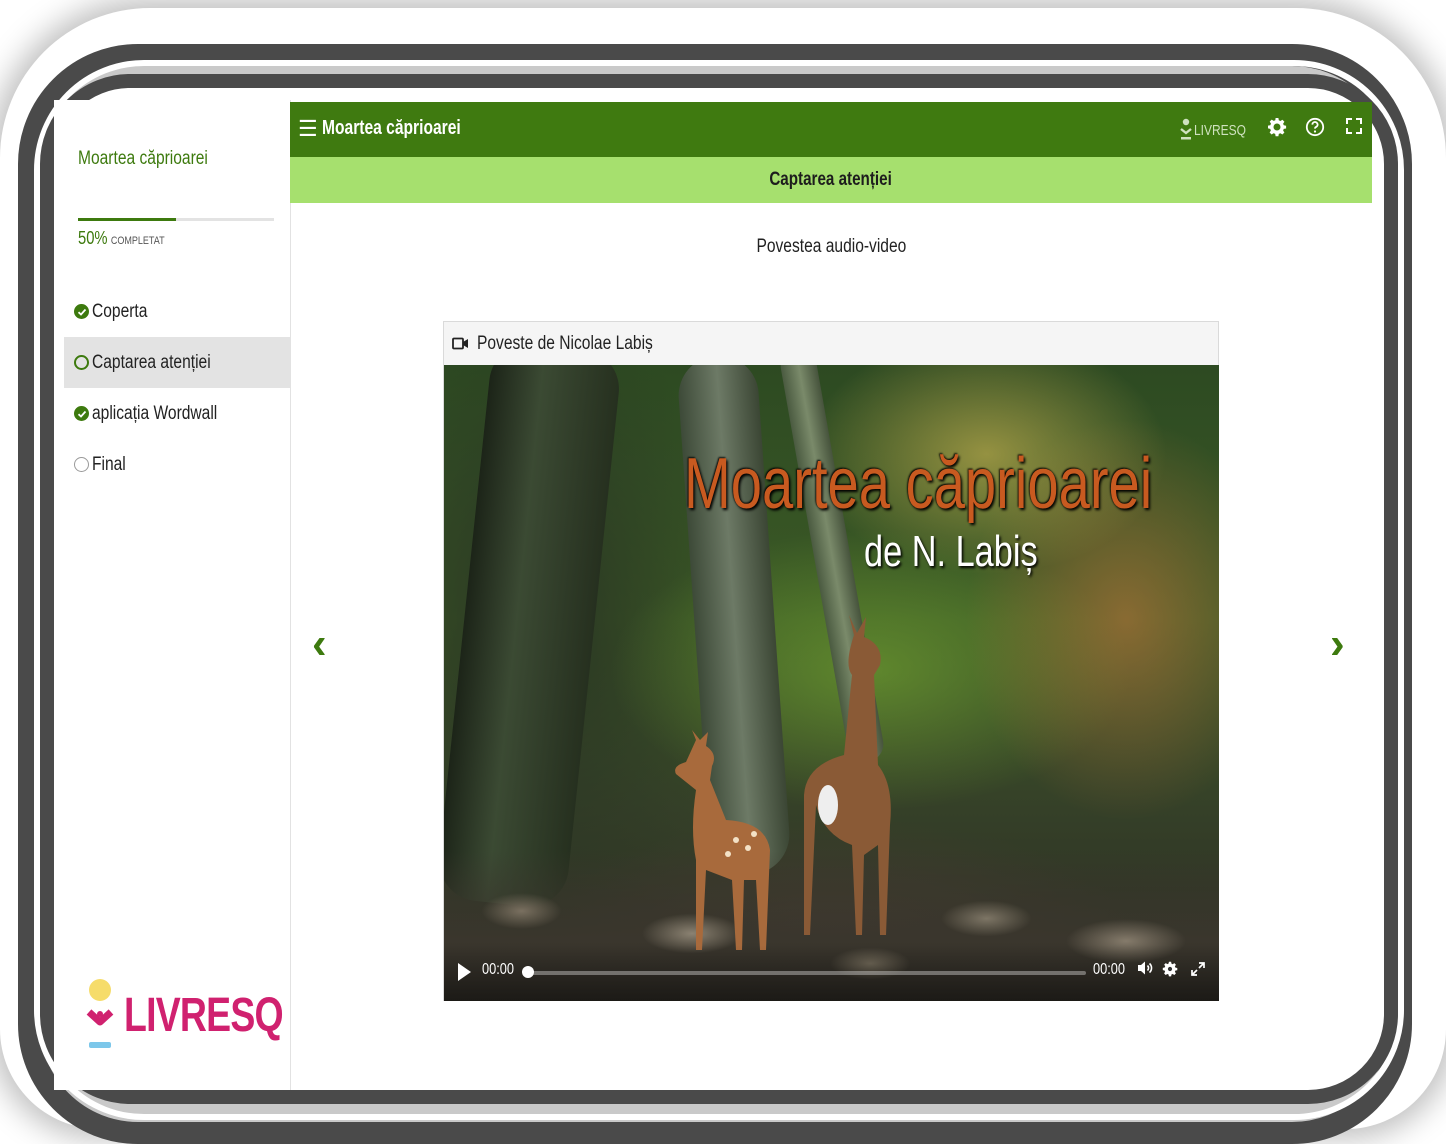 The width and height of the screenshot is (1446, 1144). Describe the element at coordinates (1170, 971) in the screenshot. I see `settings-icon` at that location.